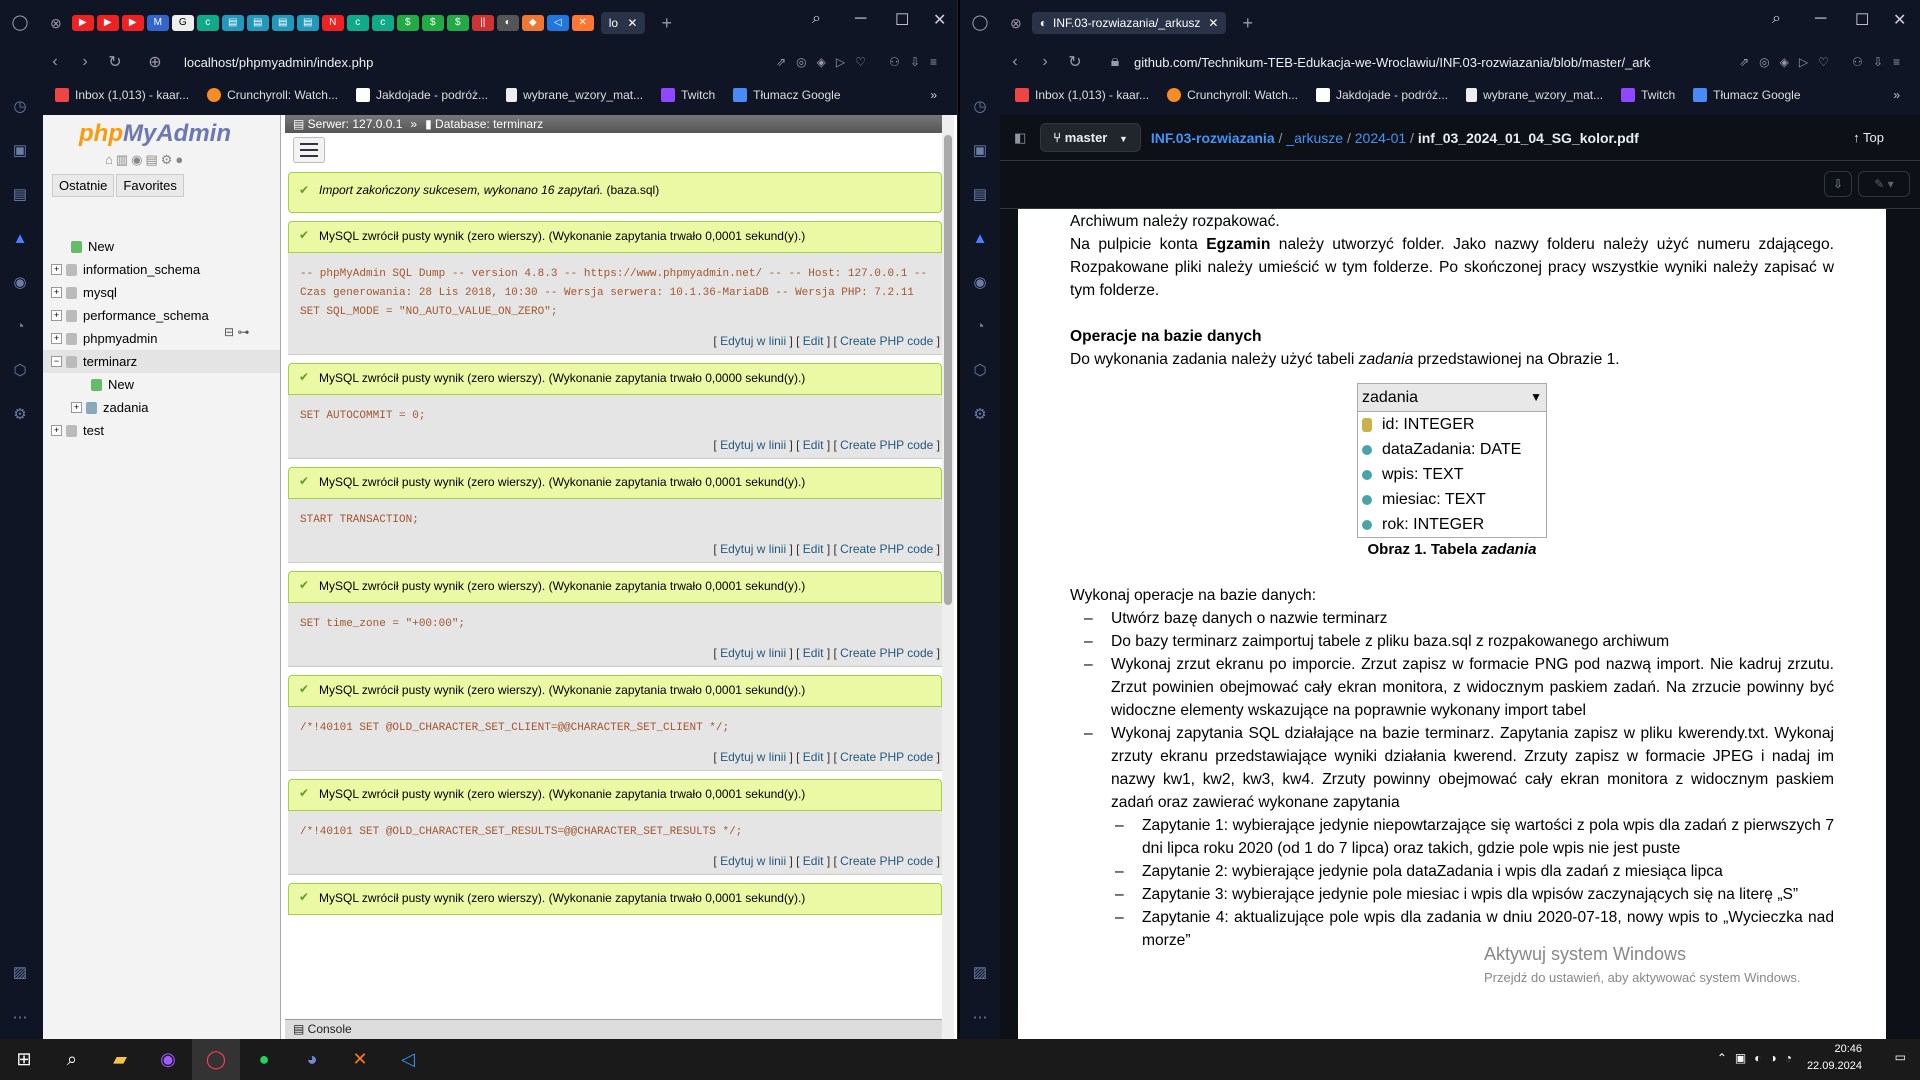 The width and height of the screenshot is (1920, 1080). I want to click on tab-recent: Ostatnie, so click(83, 185).